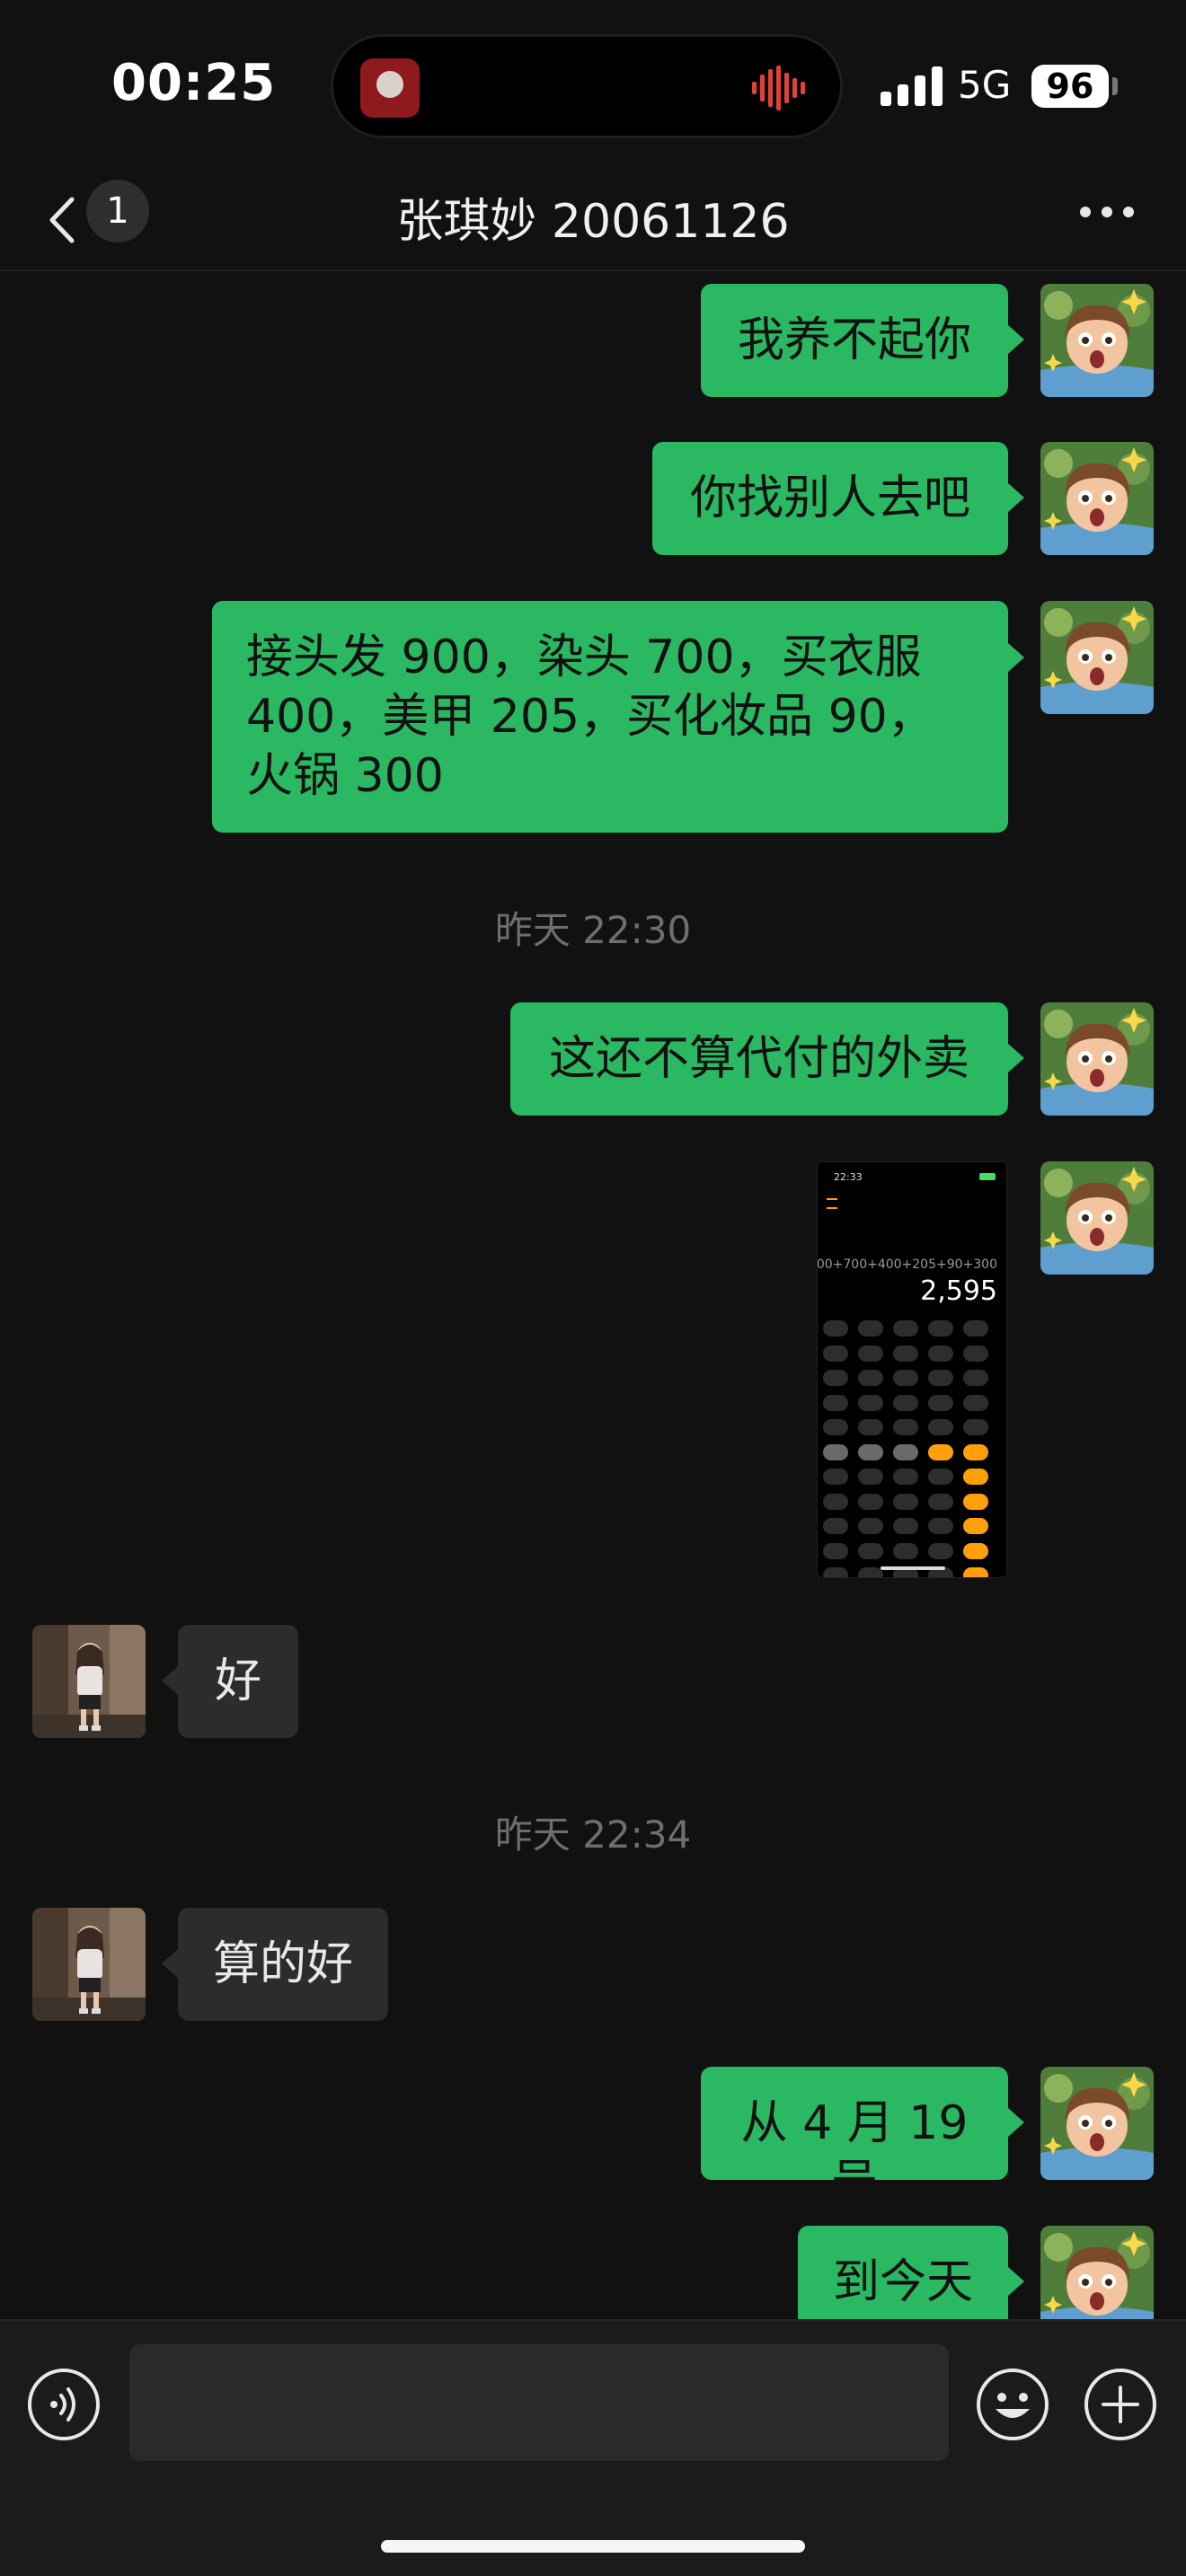 The width and height of the screenshot is (1186, 2576). I want to click on calc-expression: 900+700+400+205+90+300, so click(907, 1264).